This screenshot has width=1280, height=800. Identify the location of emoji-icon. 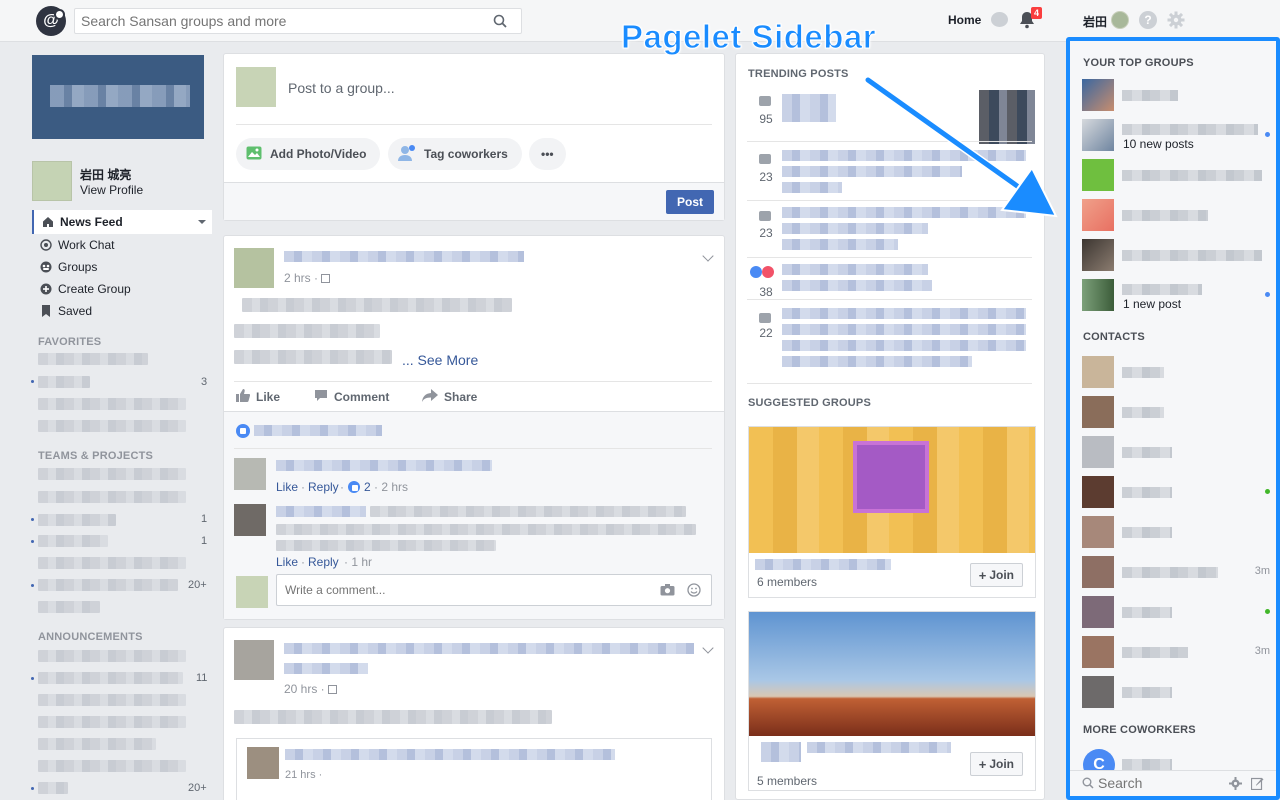
(694, 591).